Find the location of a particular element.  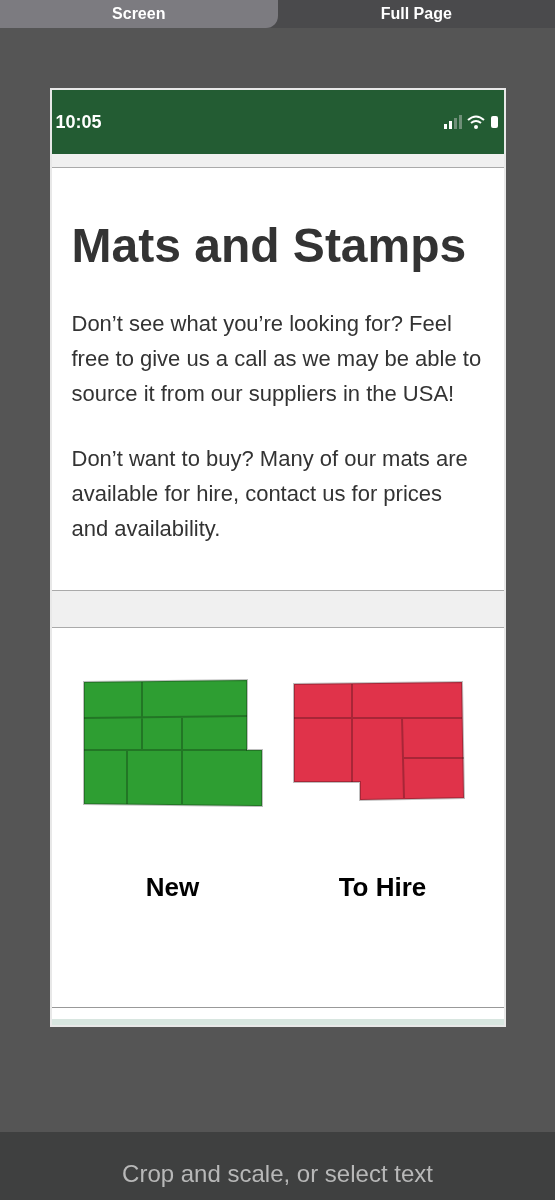

status-icons-drawing is located at coordinates (471, 122).